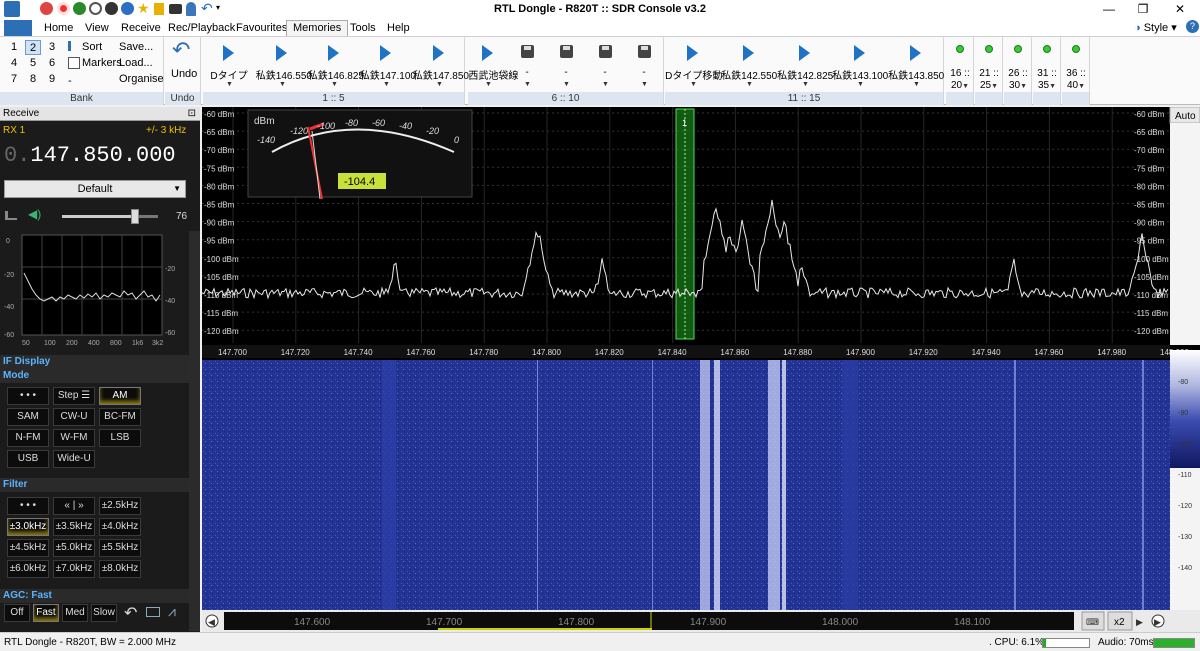 The image size is (1200, 651). I want to click on memory-group1-item-1: 私鉄146.550, so click(284, 74).